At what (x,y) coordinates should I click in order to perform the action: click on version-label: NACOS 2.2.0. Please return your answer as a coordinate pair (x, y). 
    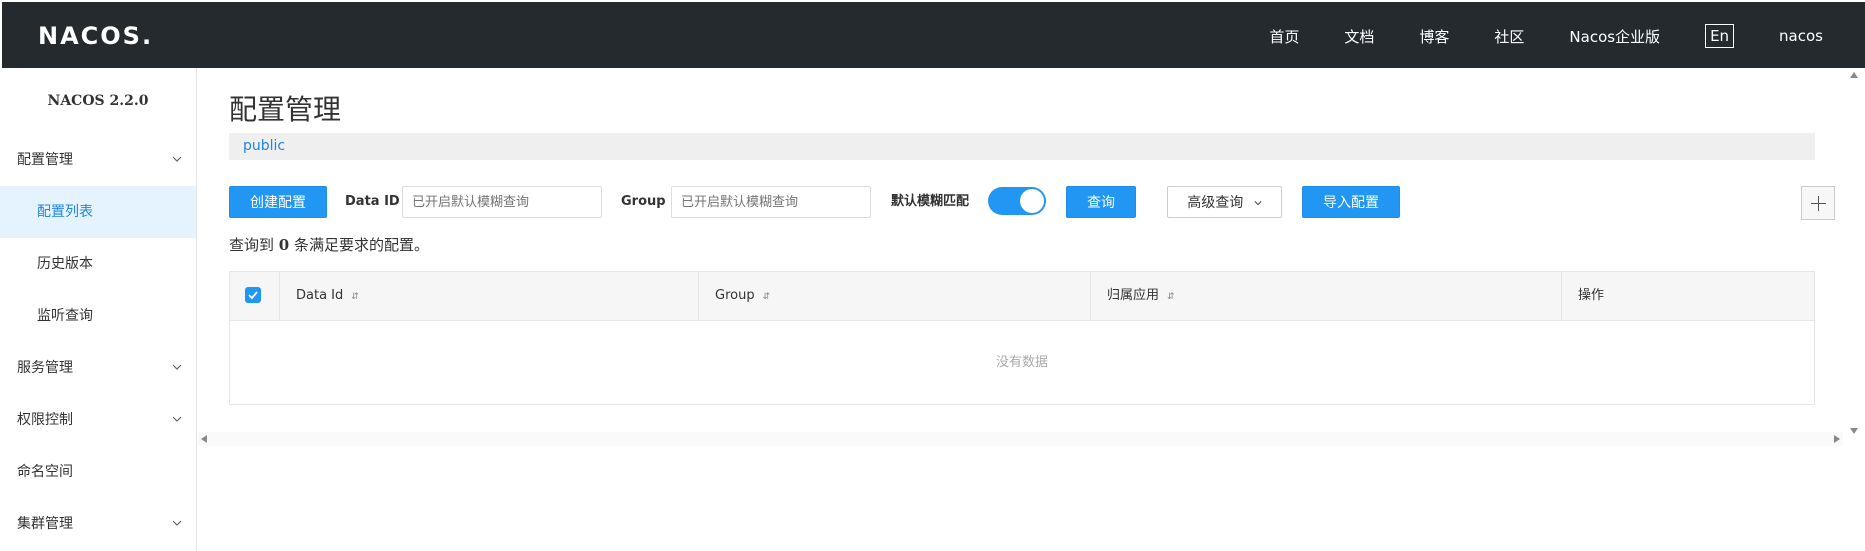
    Looking at the image, I should click on (98, 101).